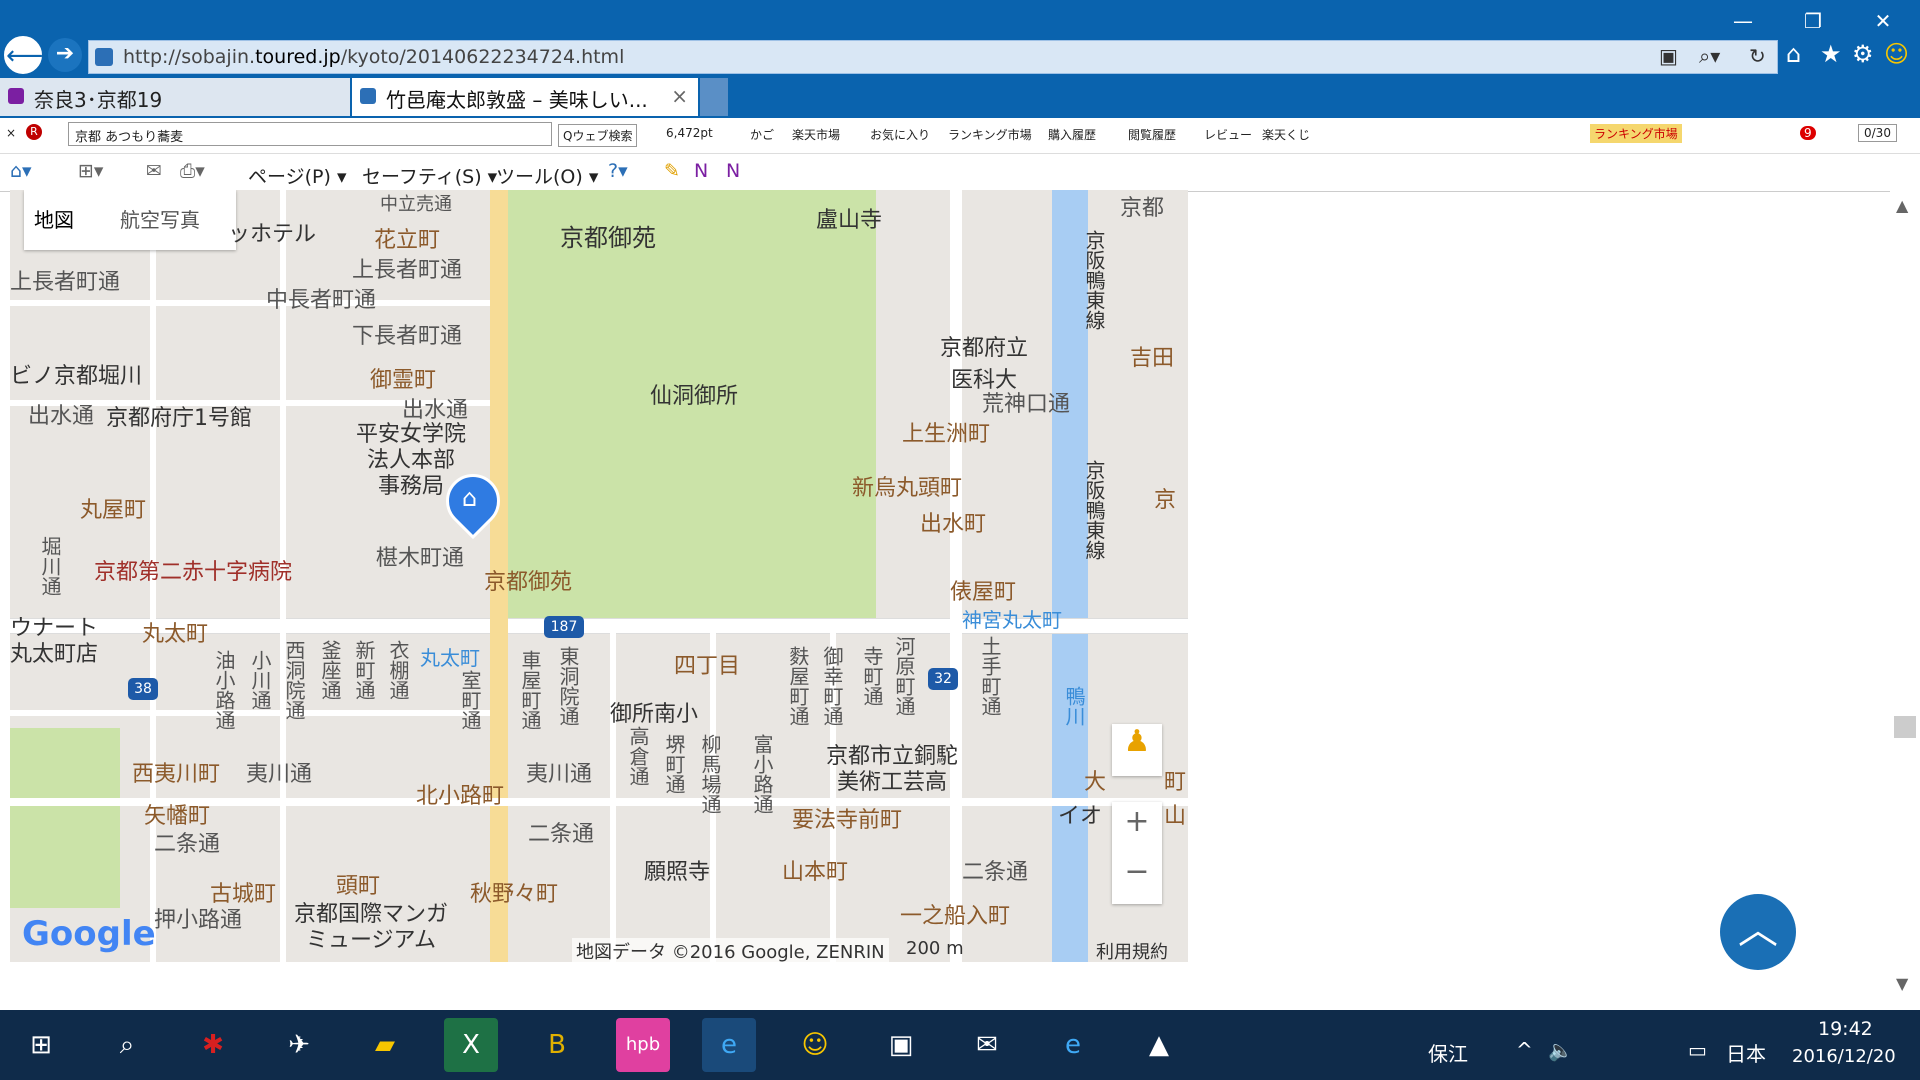 The image size is (1920, 1080). Describe the element at coordinates (1877, 133) in the screenshot. I see `counter-display: 0/30` at that location.